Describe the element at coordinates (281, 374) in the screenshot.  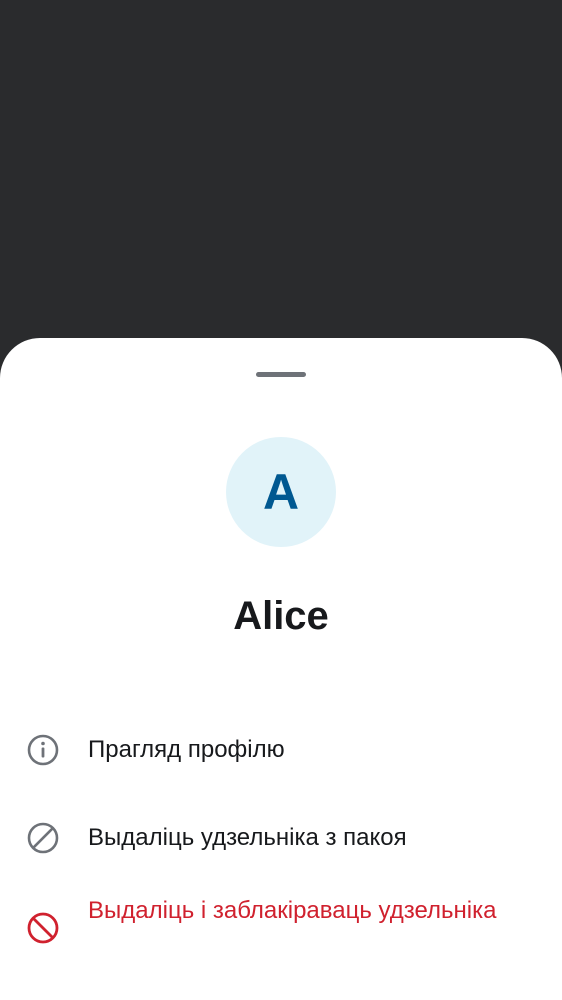
I see `drag-handle` at that location.